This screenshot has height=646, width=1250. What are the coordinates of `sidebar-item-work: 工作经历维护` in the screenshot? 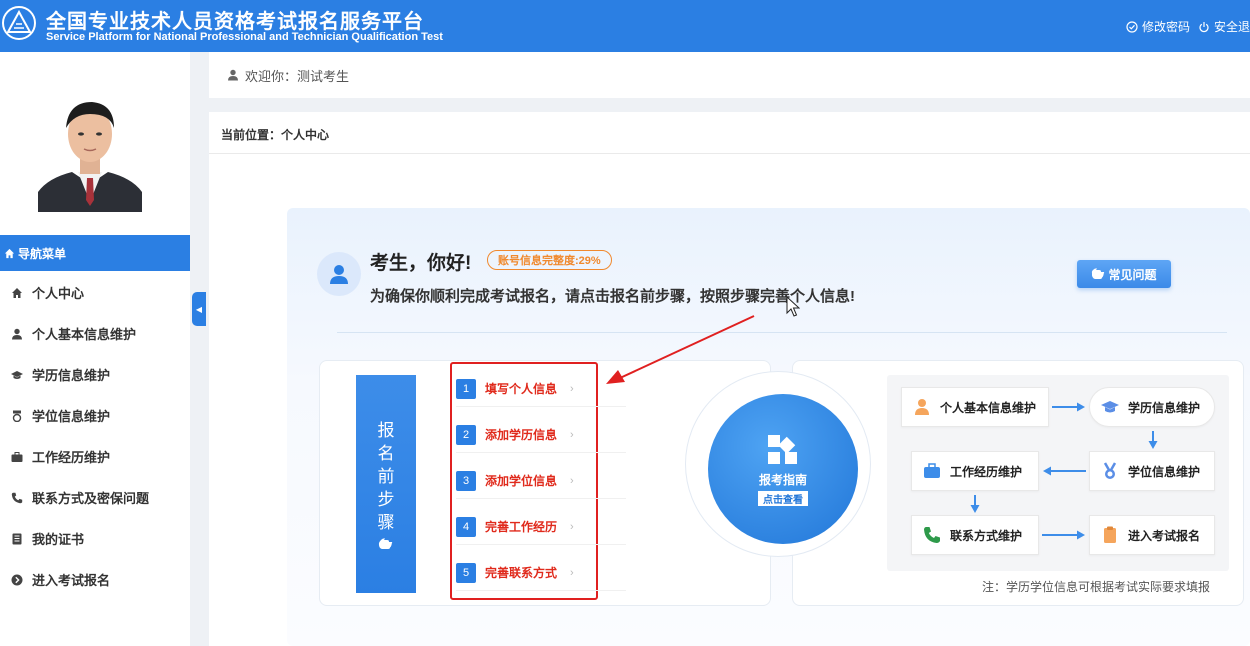 It's located at (95, 456).